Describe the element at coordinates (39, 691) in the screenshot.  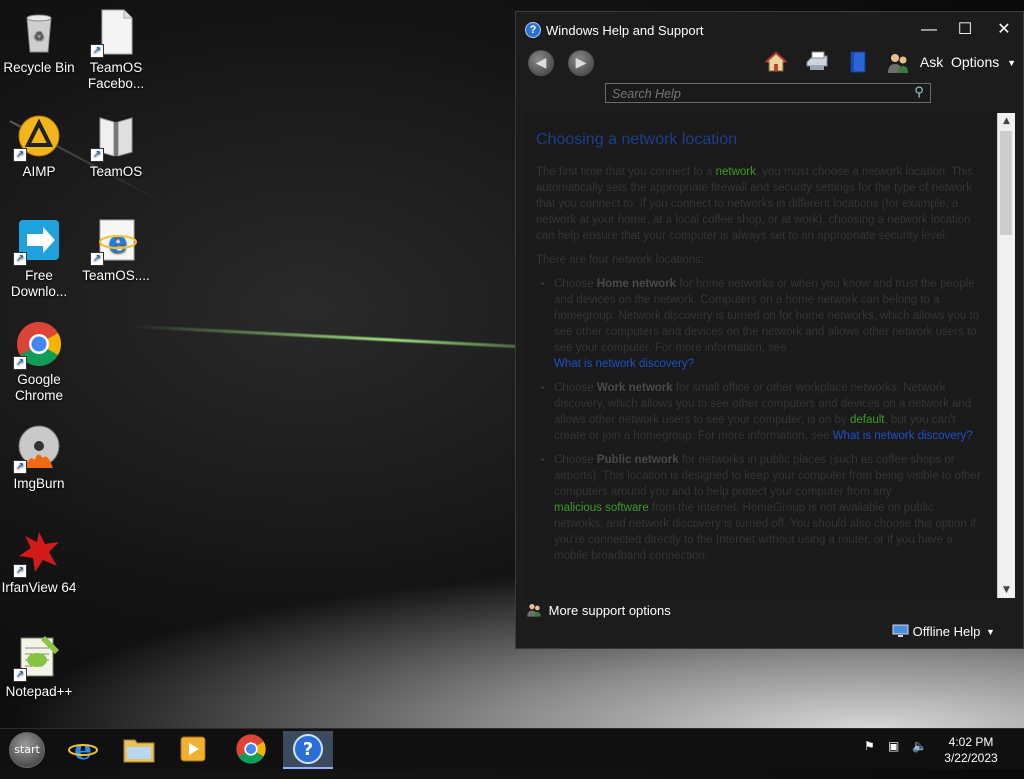
I see `desktop-icon-label: Notepad++` at that location.